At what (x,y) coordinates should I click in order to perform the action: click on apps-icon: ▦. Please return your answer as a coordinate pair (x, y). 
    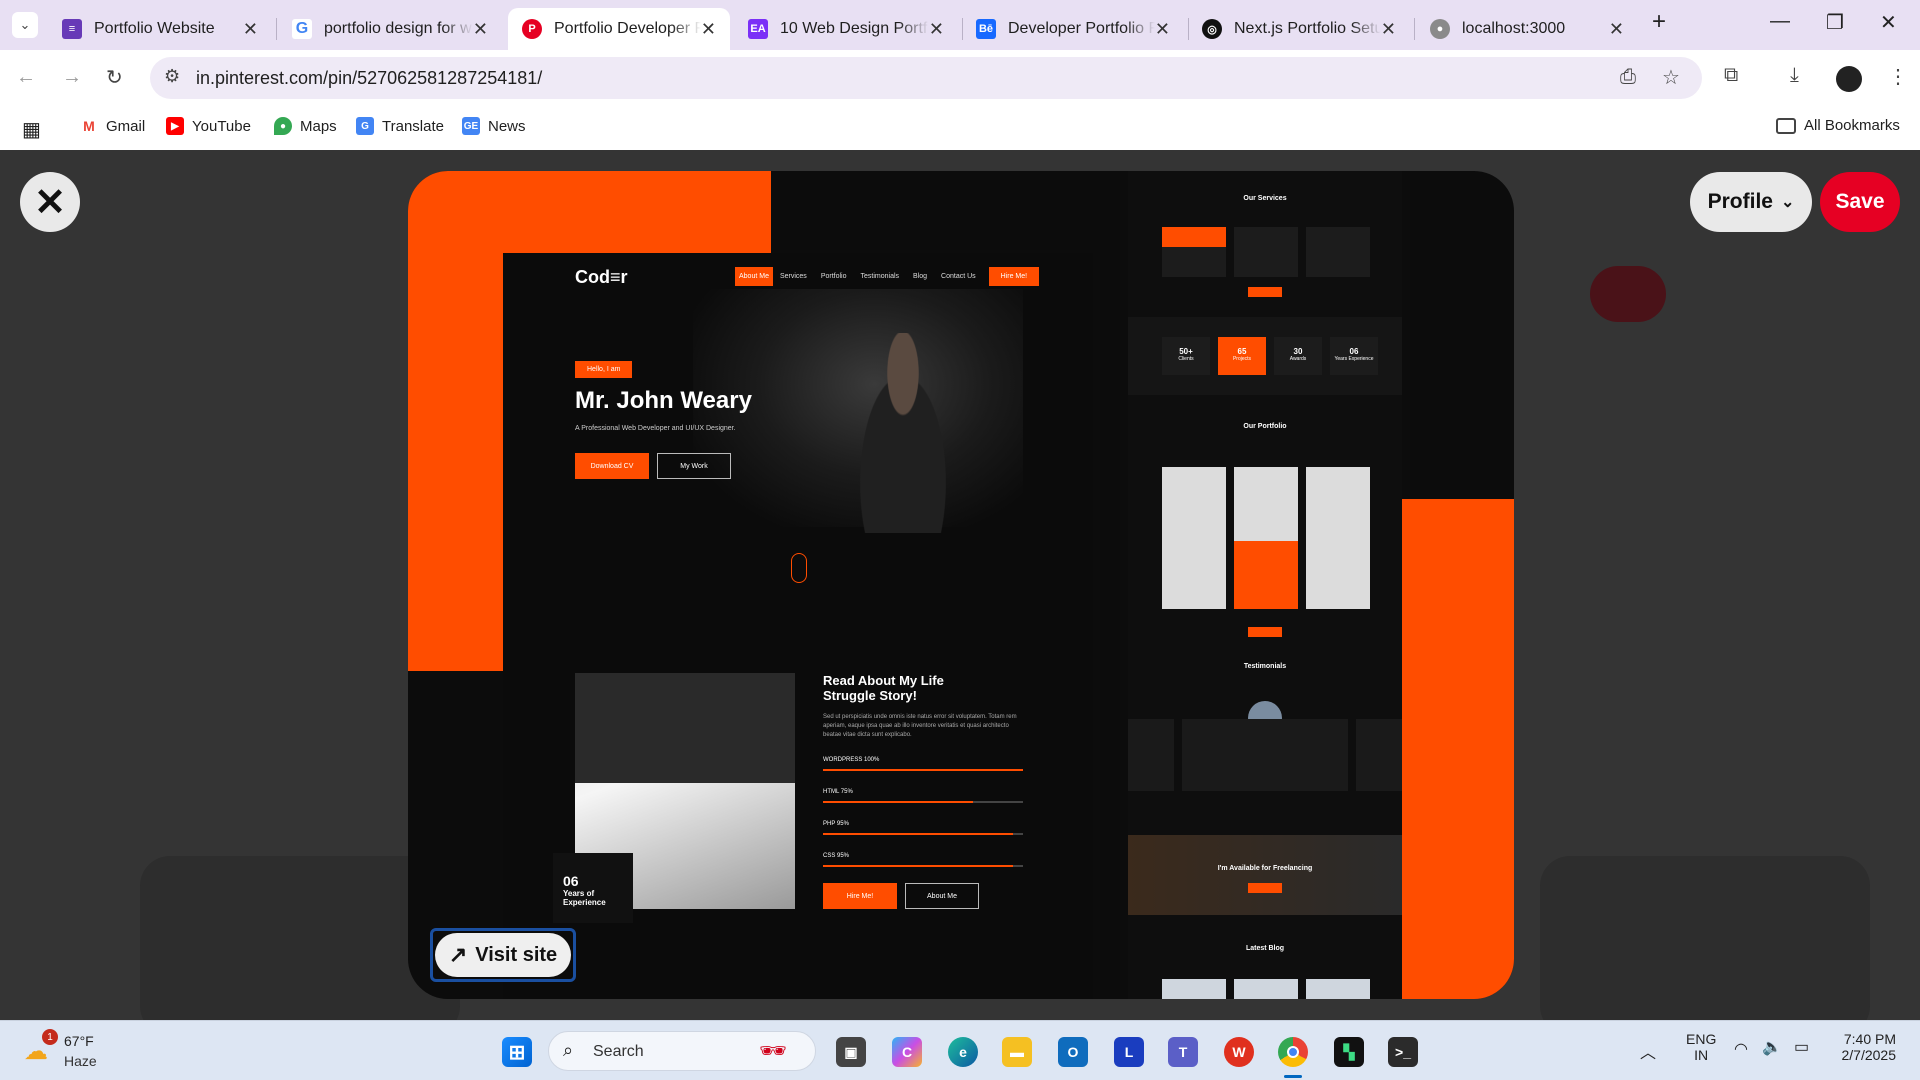
    Looking at the image, I should click on (31, 129).